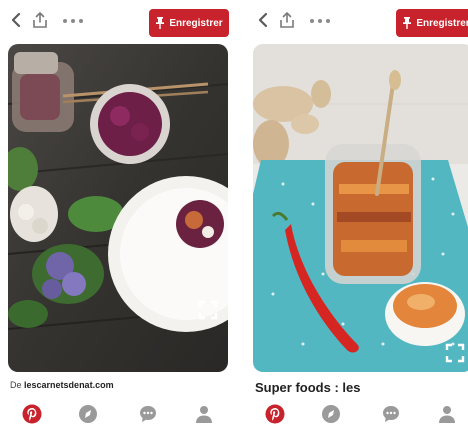 The width and height of the screenshot is (468, 424). Describe the element at coordinates (16, 385) in the screenshot. I see `source-prefix: De` at that location.